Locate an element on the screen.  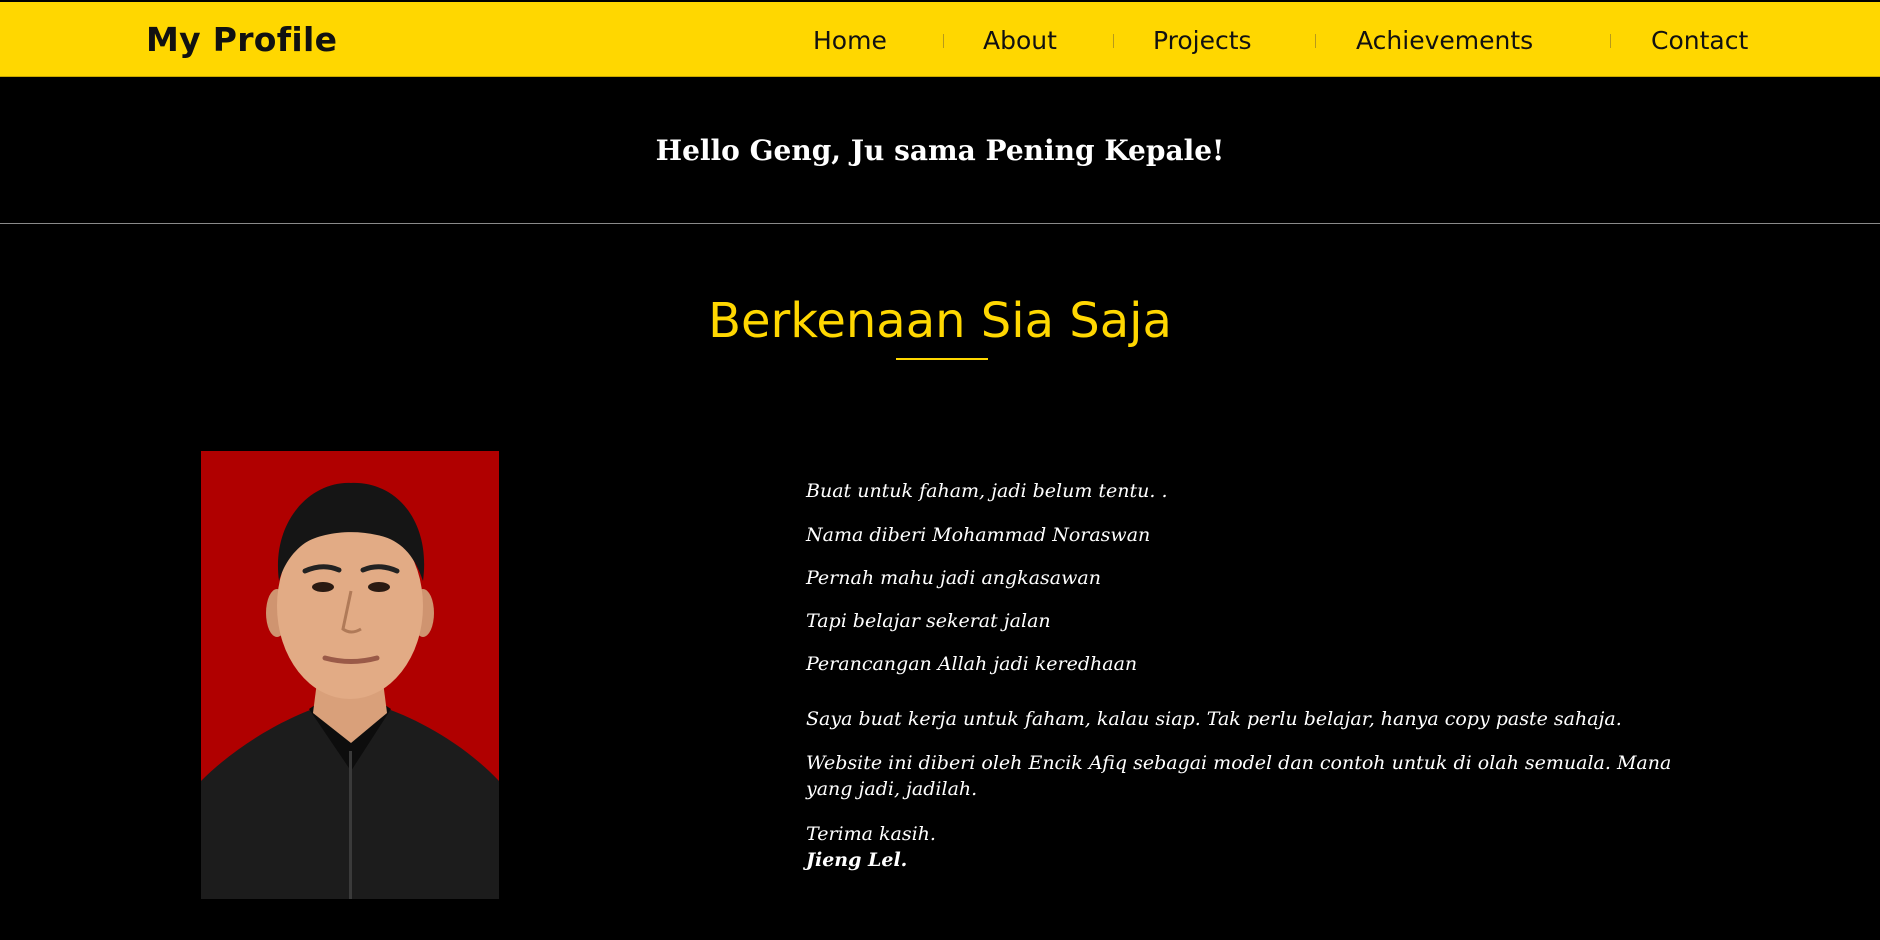
nav-about-link: About is located at coordinates (1020, 41).